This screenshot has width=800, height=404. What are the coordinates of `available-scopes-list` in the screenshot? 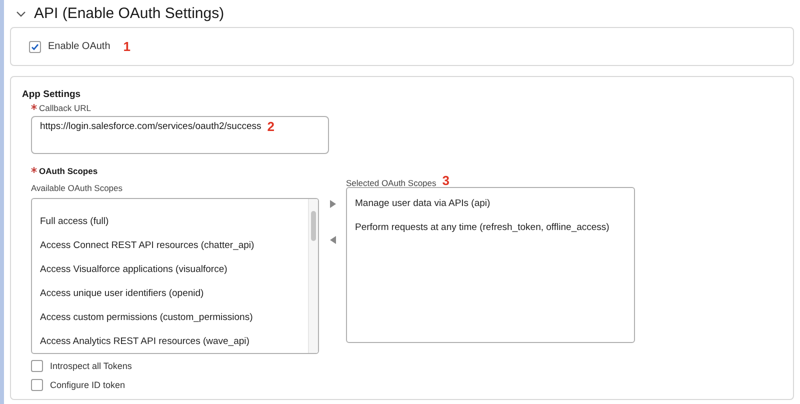 It's located at (175, 276).